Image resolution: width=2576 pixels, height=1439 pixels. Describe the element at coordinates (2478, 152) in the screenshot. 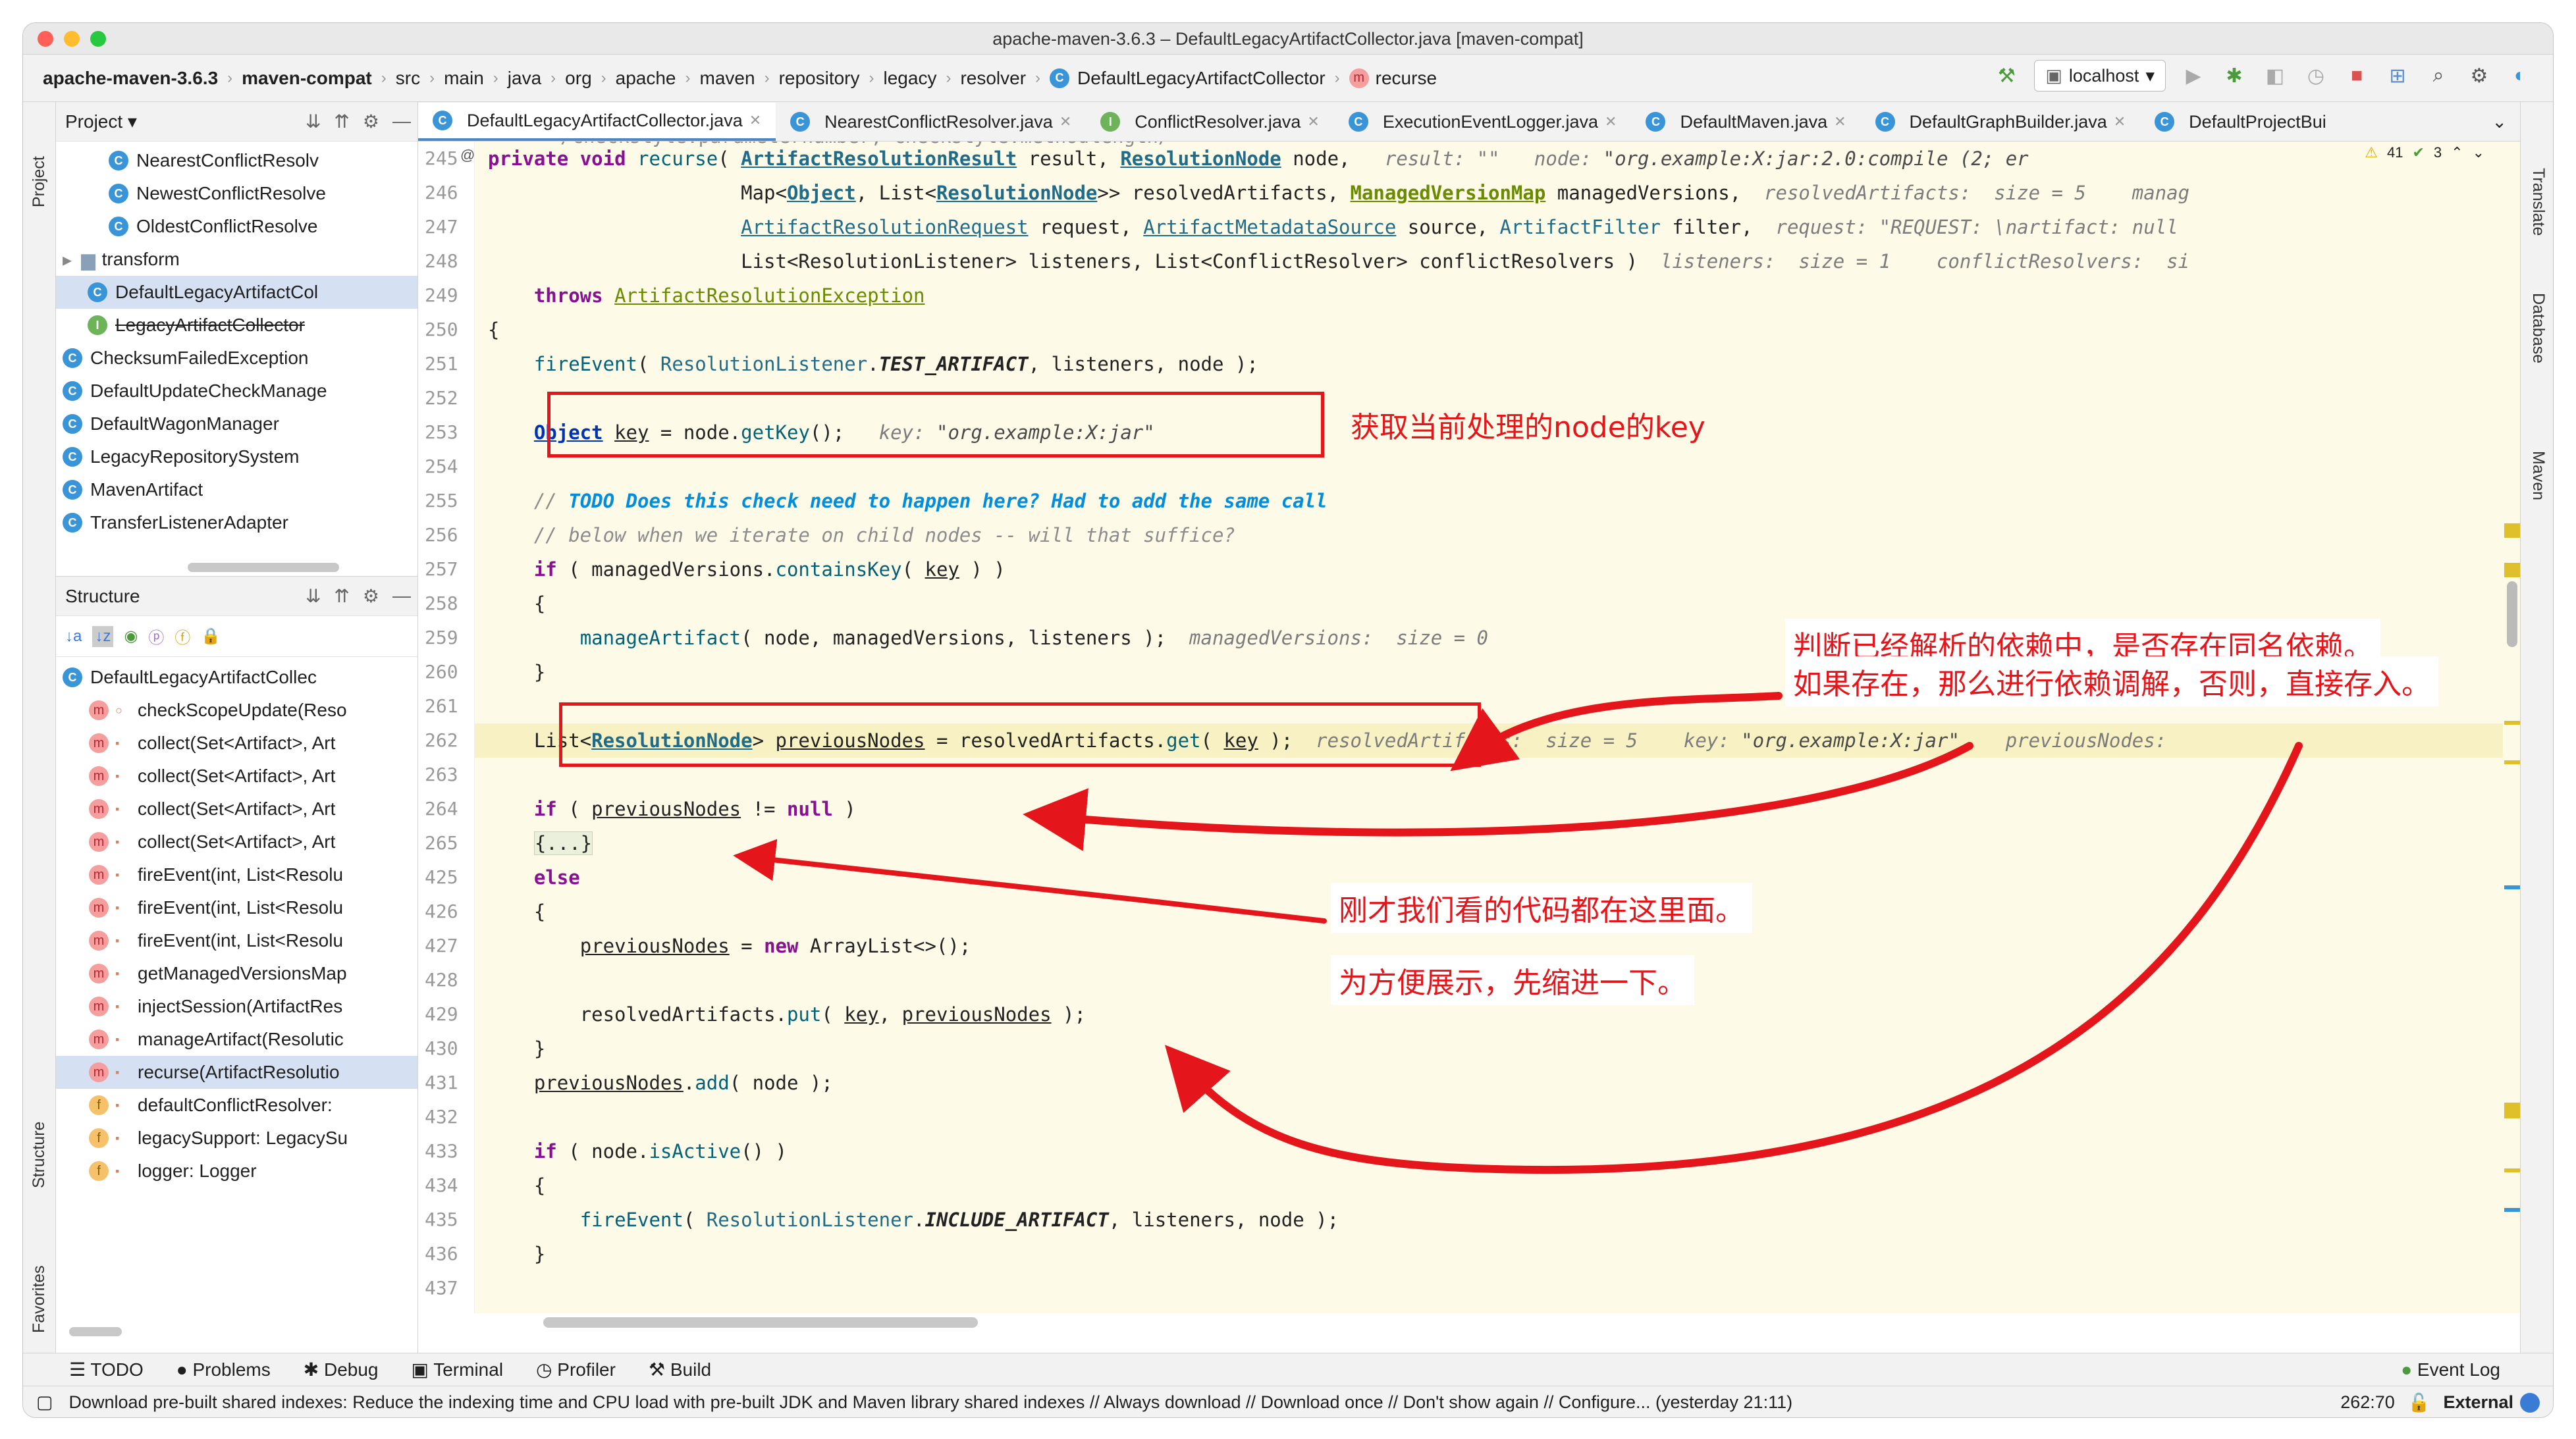

I see `chevron-down-icon: ⌄` at that location.